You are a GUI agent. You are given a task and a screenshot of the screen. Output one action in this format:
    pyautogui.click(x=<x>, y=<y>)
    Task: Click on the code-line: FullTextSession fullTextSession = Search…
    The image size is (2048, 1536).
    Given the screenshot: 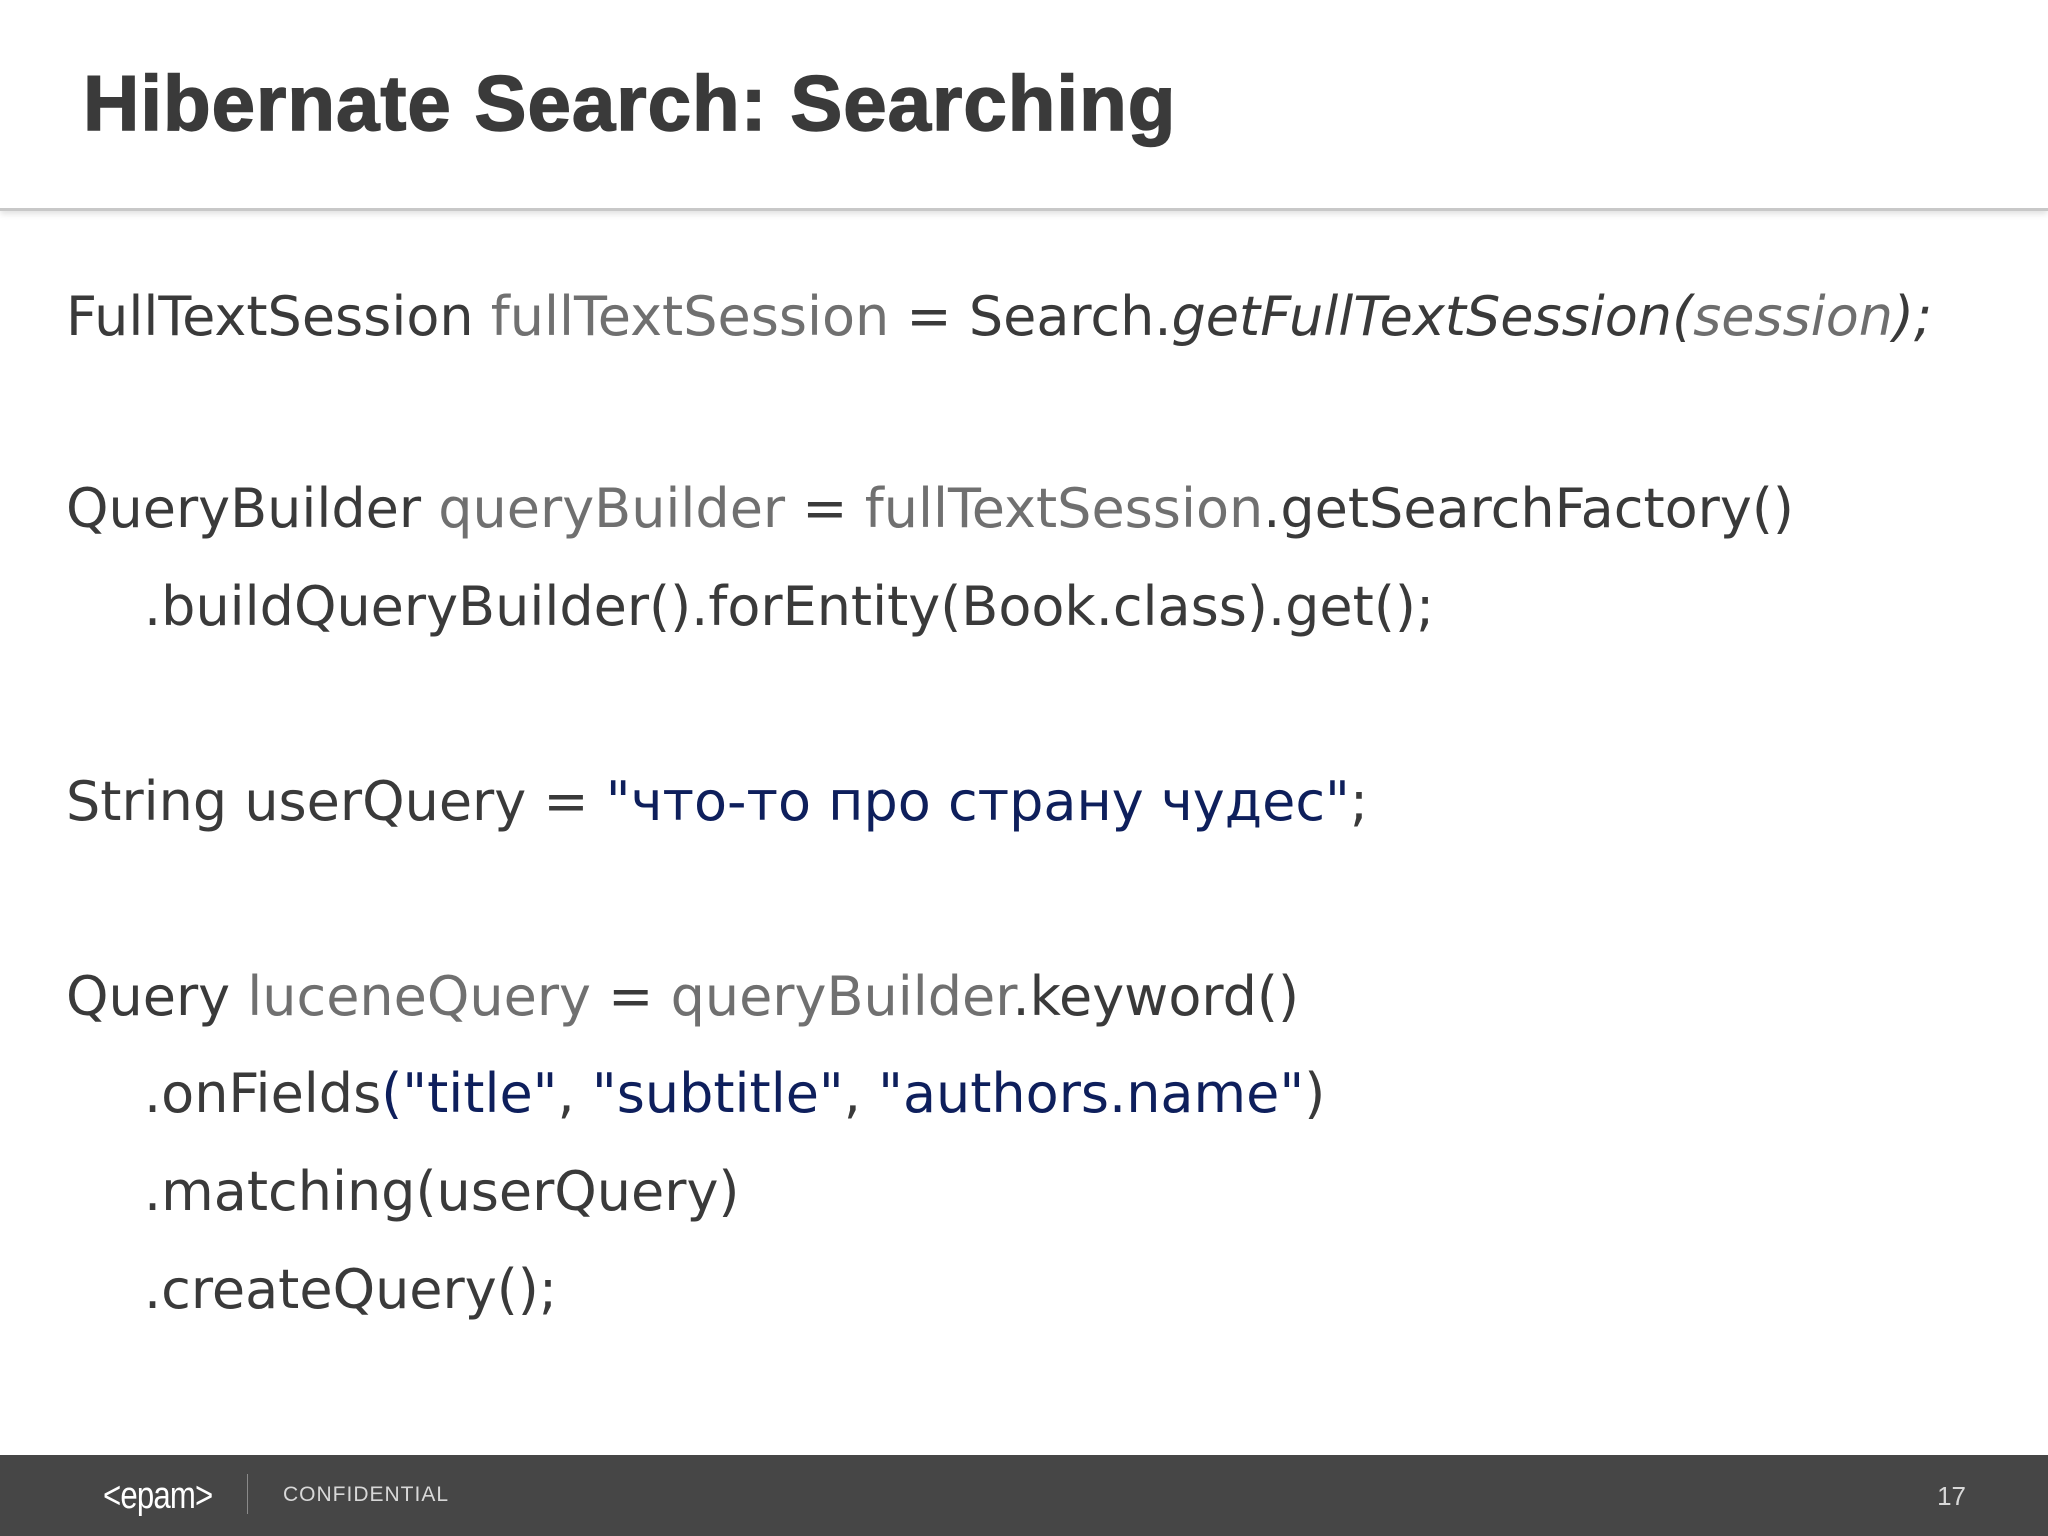 What is the action you would take?
    pyautogui.click(x=999, y=317)
    